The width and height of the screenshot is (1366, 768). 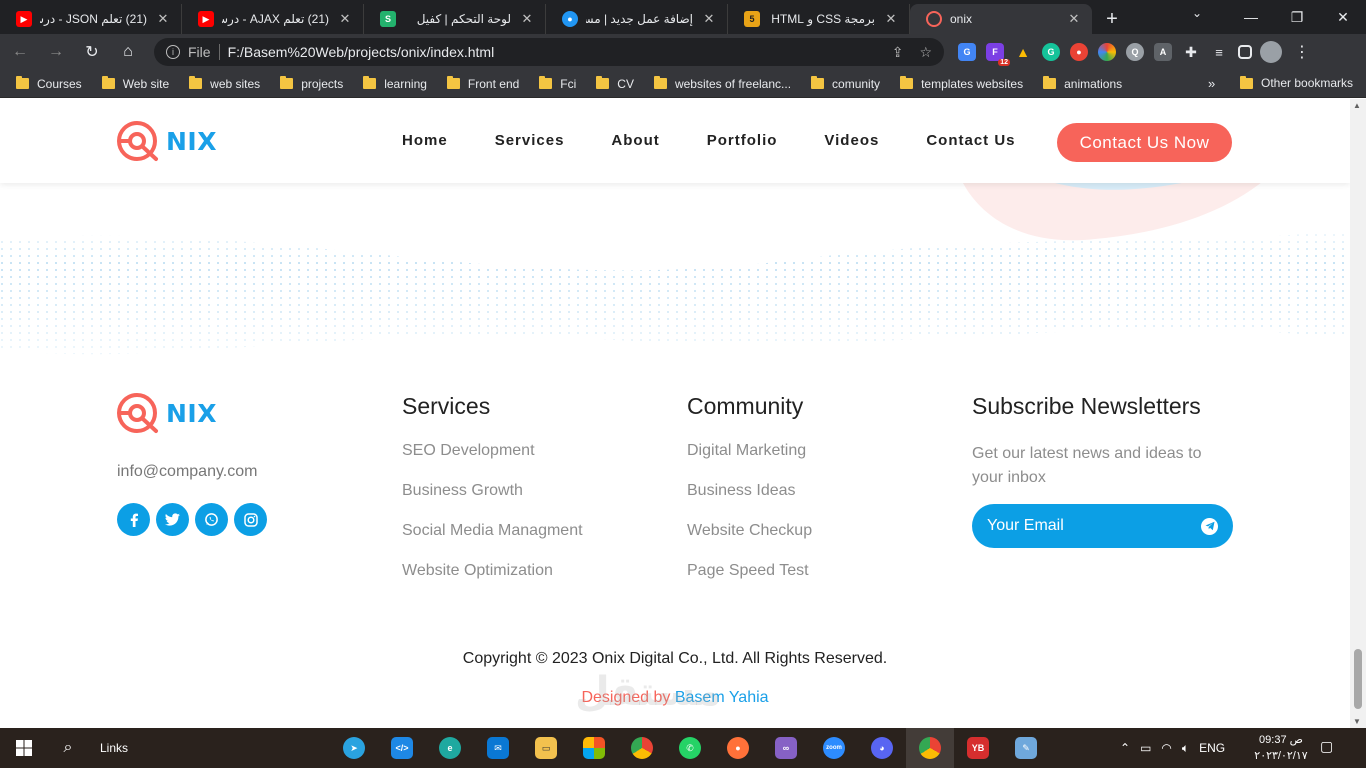 I want to click on footer-link: Business Growth, so click(x=492, y=491).